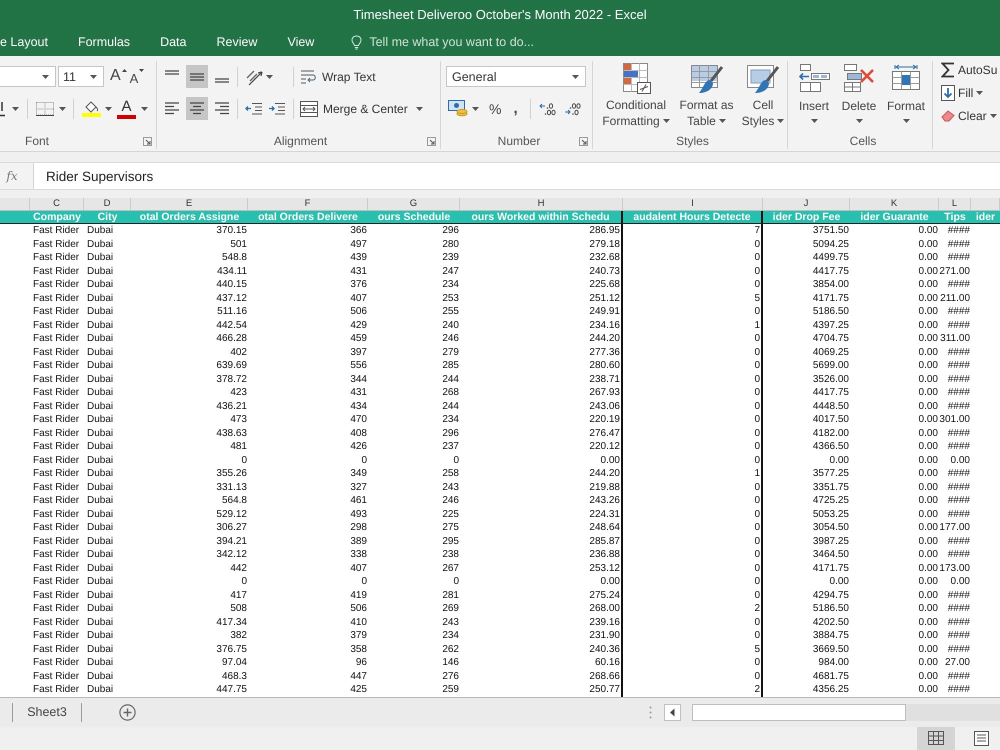  What do you see at coordinates (547, 109) in the screenshot?
I see `increase-decimal-icon` at bounding box center [547, 109].